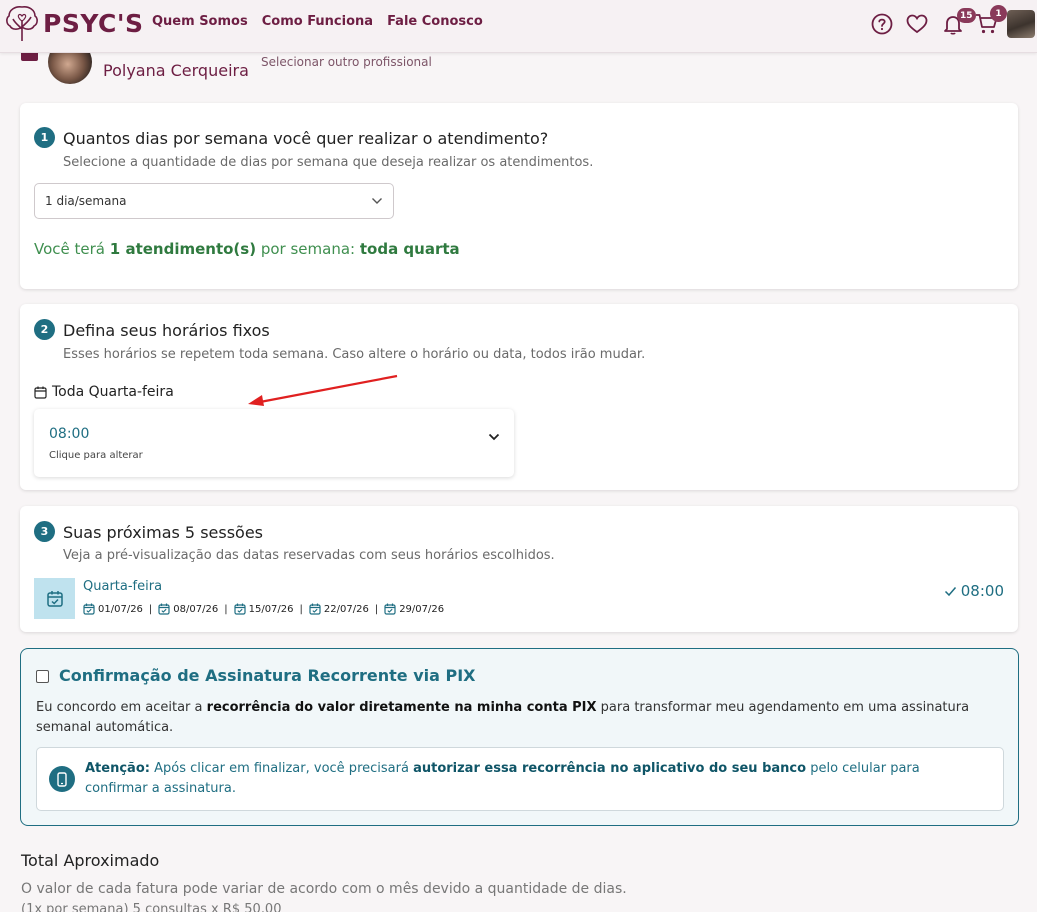  What do you see at coordinates (123, 586) in the screenshot?
I see `session-weekday: Quarta-feira` at bounding box center [123, 586].